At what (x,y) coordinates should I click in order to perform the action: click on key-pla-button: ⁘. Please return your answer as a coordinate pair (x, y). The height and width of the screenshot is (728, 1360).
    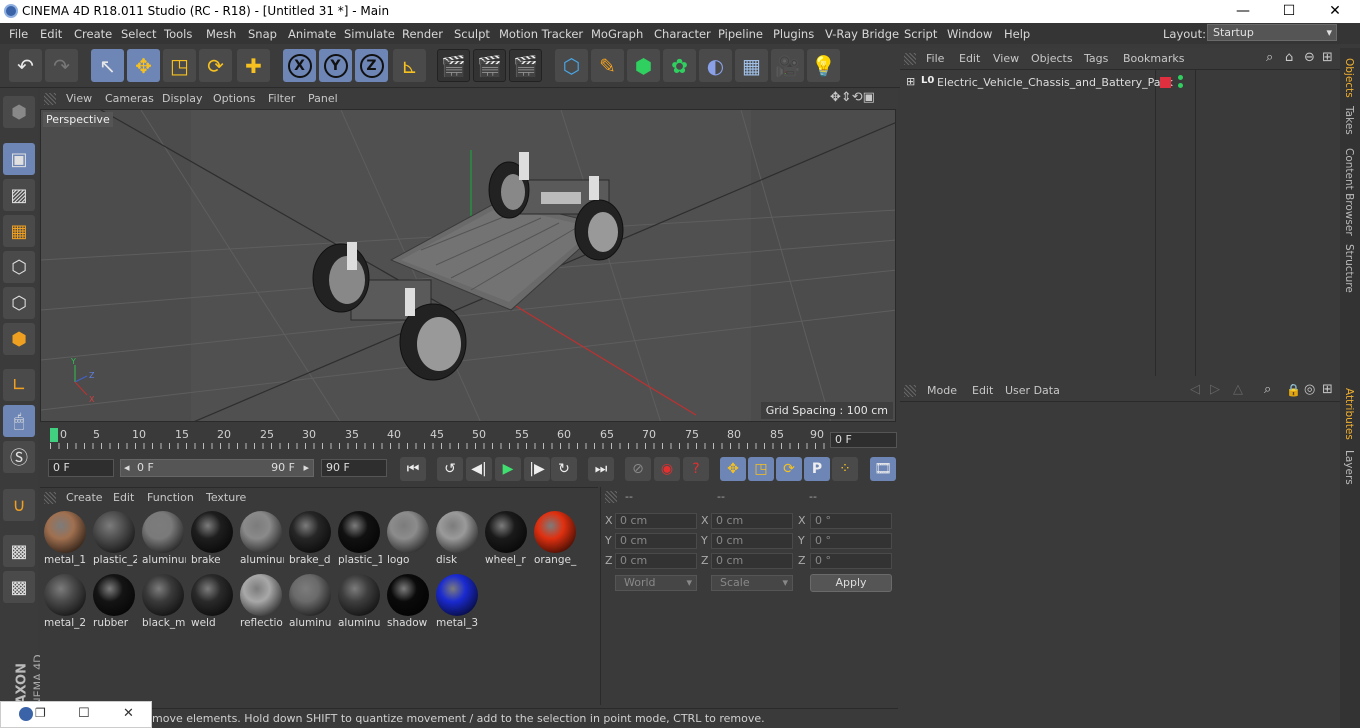
    Looking at the image, I should click on (845, 469).